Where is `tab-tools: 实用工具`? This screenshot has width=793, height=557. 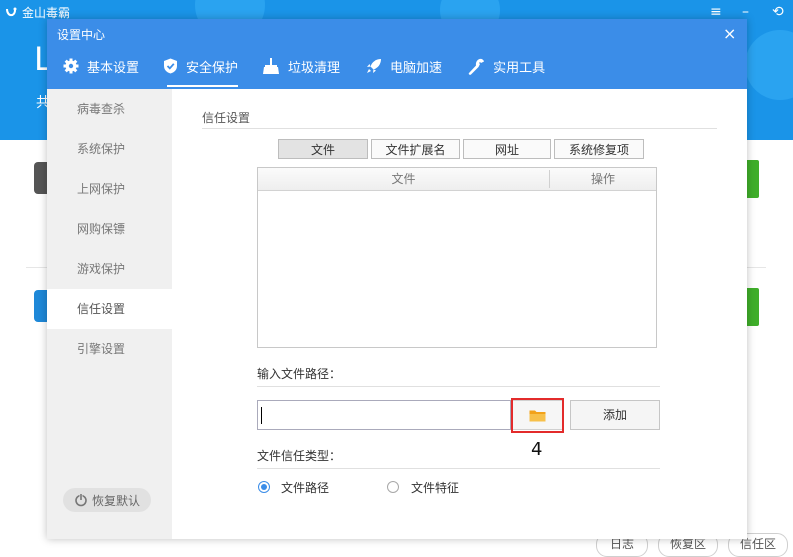 tab-tools: 实用工具 is located at coordinates (506, 66).